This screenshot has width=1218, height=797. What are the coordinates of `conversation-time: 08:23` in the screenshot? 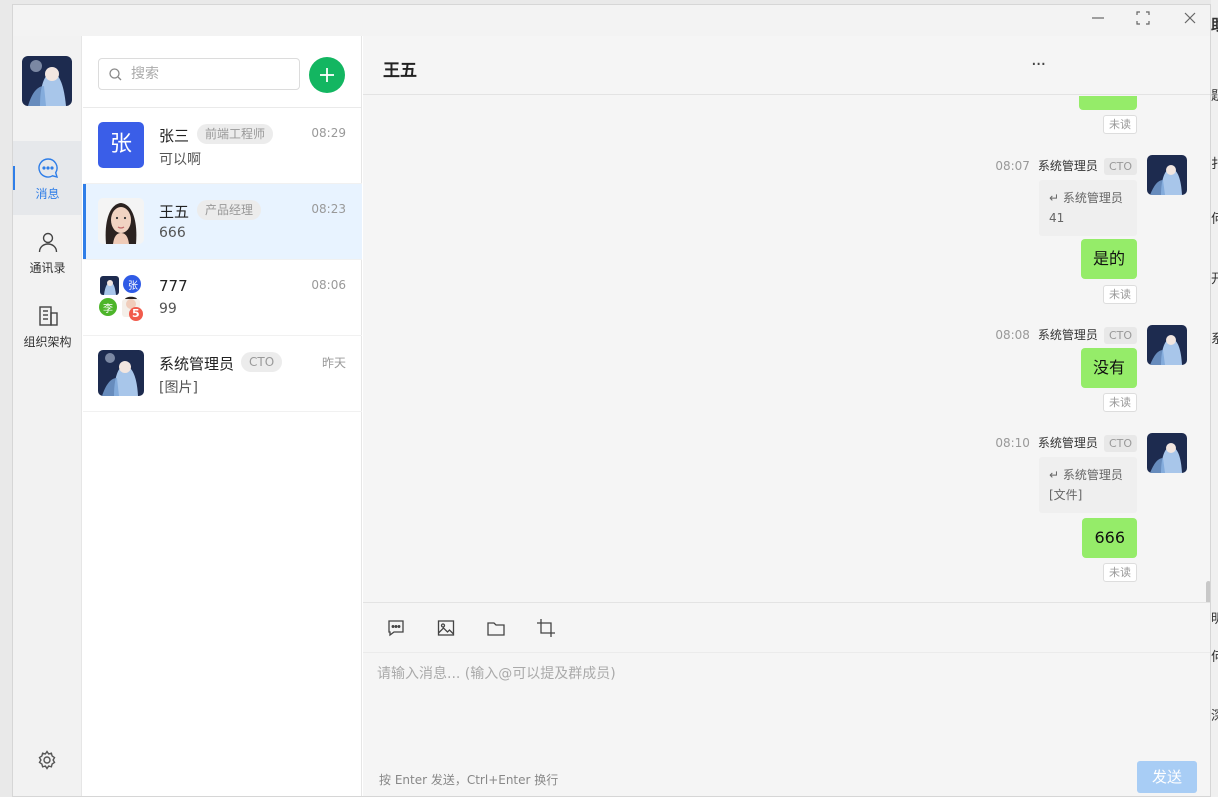 It's located at (328, 209).